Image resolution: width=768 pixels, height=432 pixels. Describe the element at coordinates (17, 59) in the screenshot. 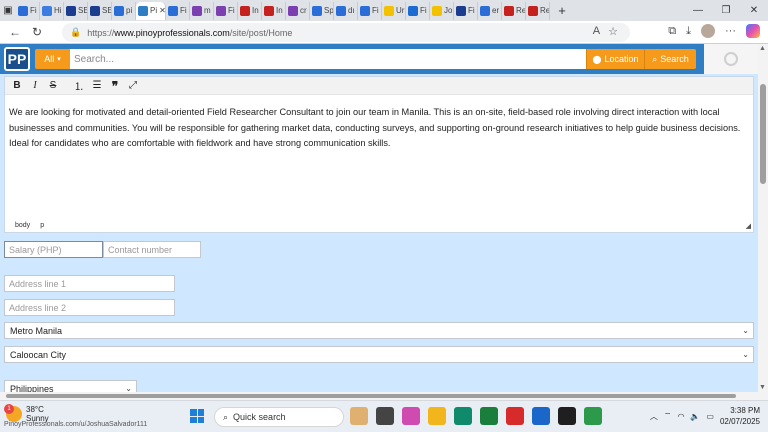

I see `site-logo: PP` at that location.